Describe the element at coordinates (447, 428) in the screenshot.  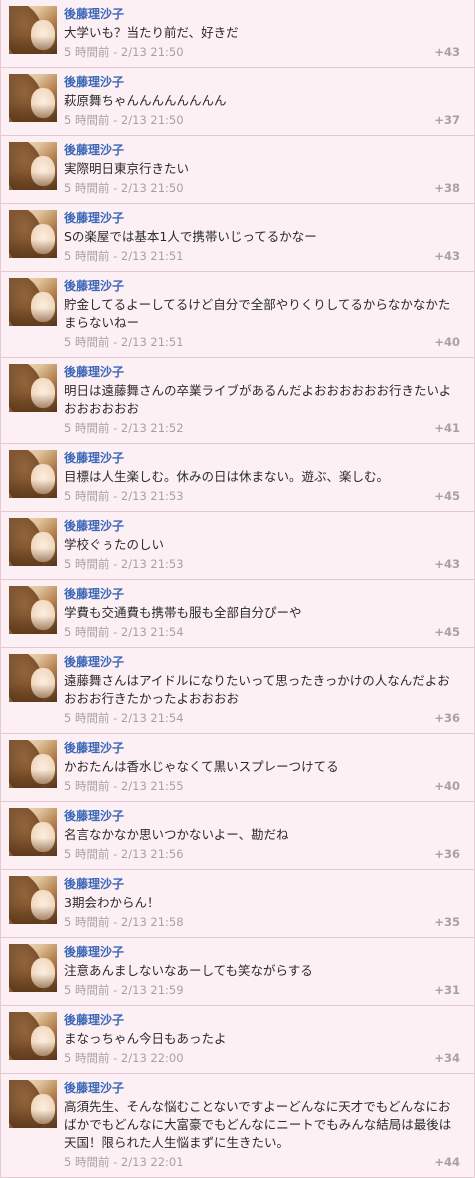
I see `plus-count: +41` at that location.